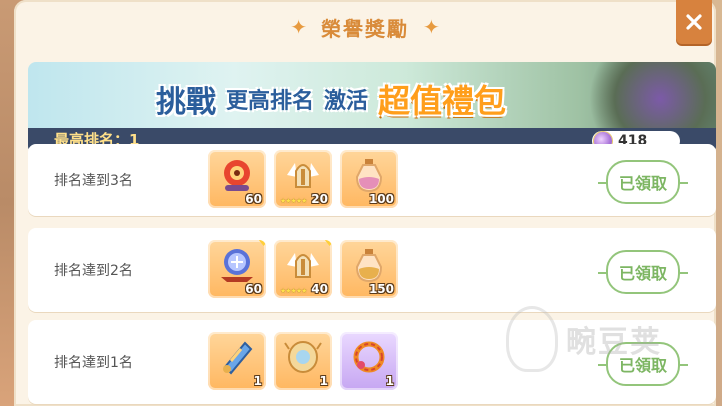 The width and height of the screenshot is (722, 406). I want to click on reward-item: ★★★★★ 20, so click(303, 179).